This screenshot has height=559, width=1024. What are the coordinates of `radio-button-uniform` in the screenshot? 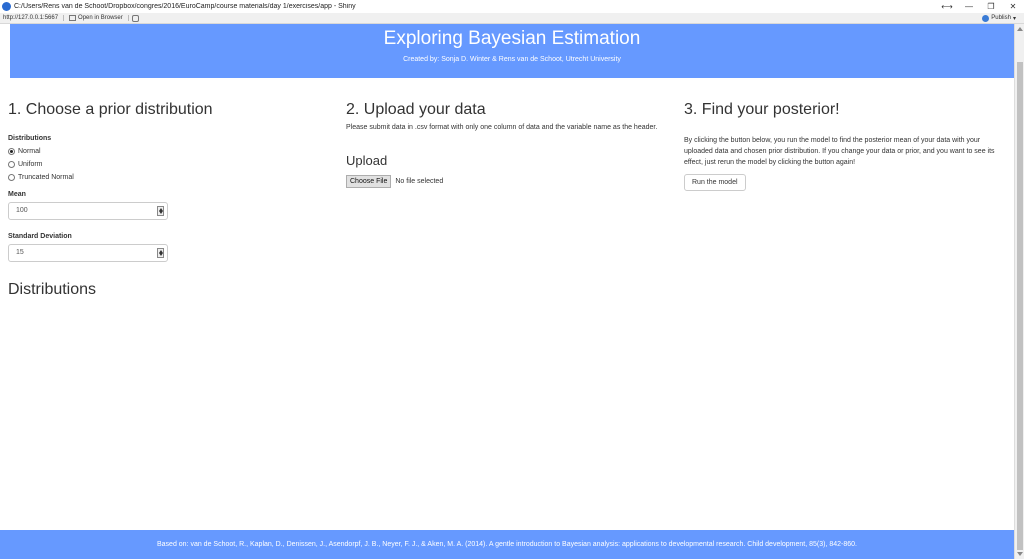 It's located at (11, 164).